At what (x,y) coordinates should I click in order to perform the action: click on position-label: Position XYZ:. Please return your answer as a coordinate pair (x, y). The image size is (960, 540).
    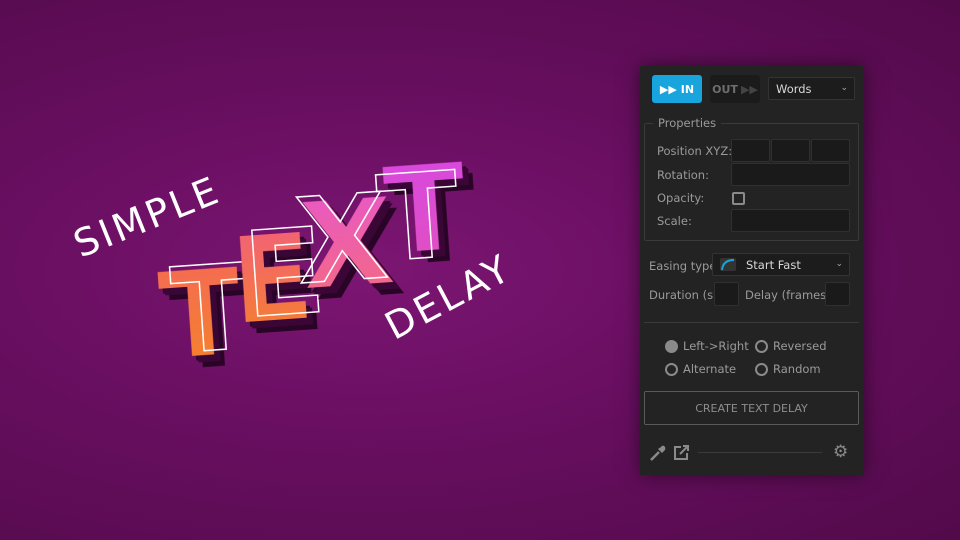
    Looking at the image, I should click on (695, 151).